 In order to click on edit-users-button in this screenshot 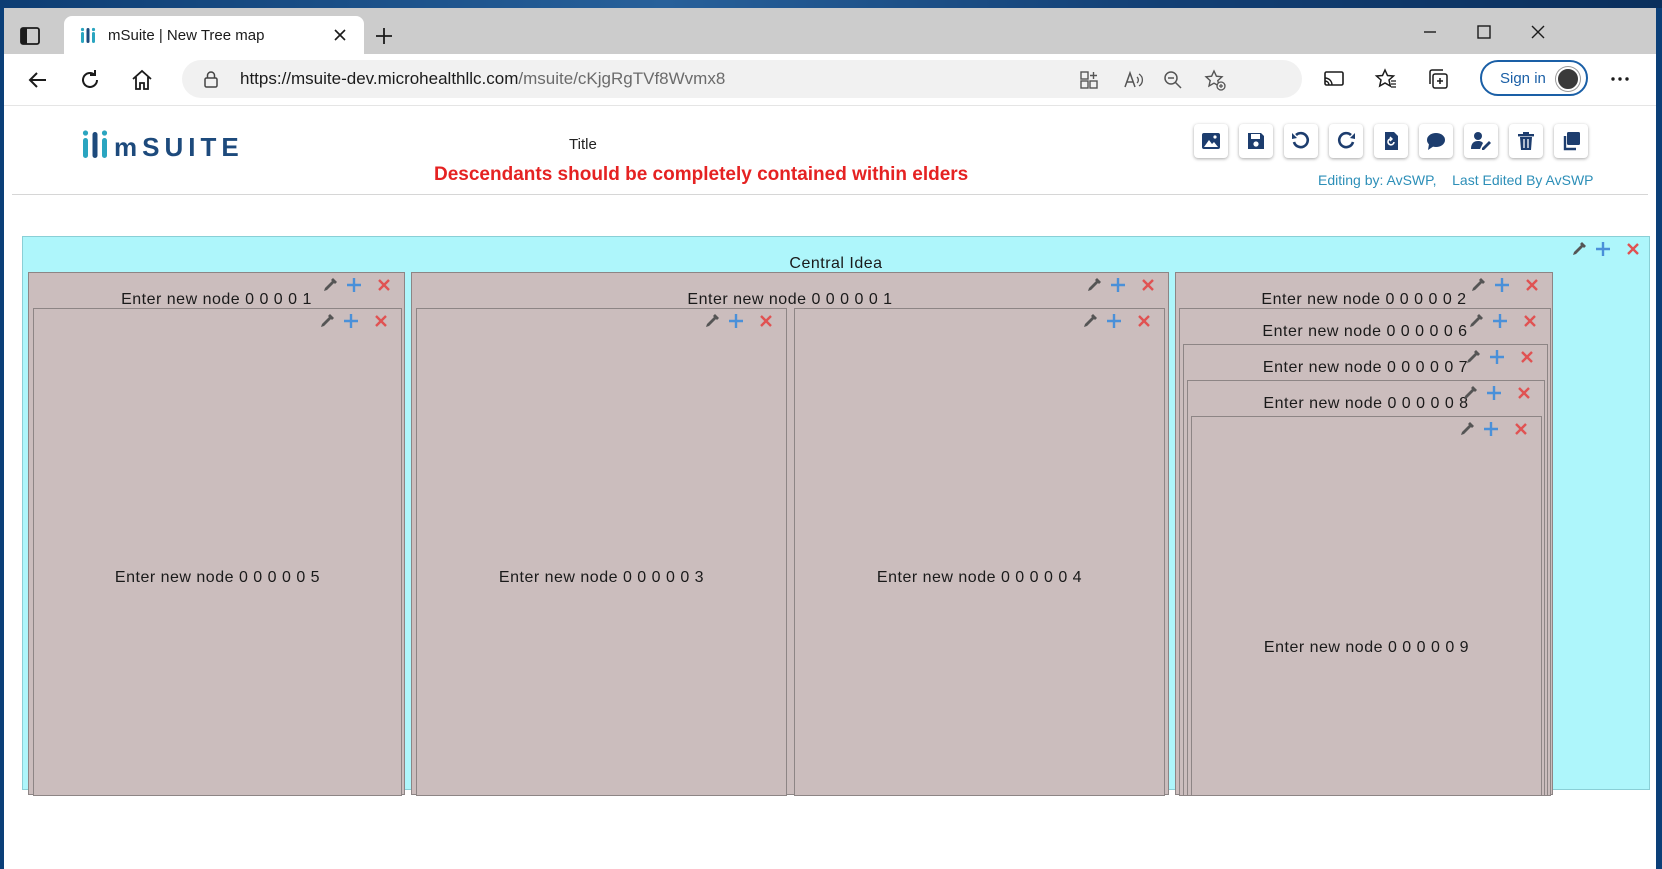, I will do `click(1481, 141)`.